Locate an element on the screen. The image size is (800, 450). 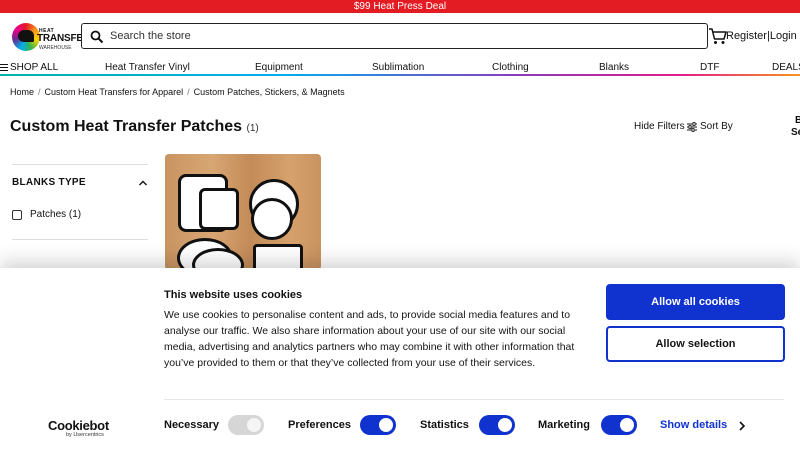
necessary-label: Necessary is located at coordinates (192, 425).